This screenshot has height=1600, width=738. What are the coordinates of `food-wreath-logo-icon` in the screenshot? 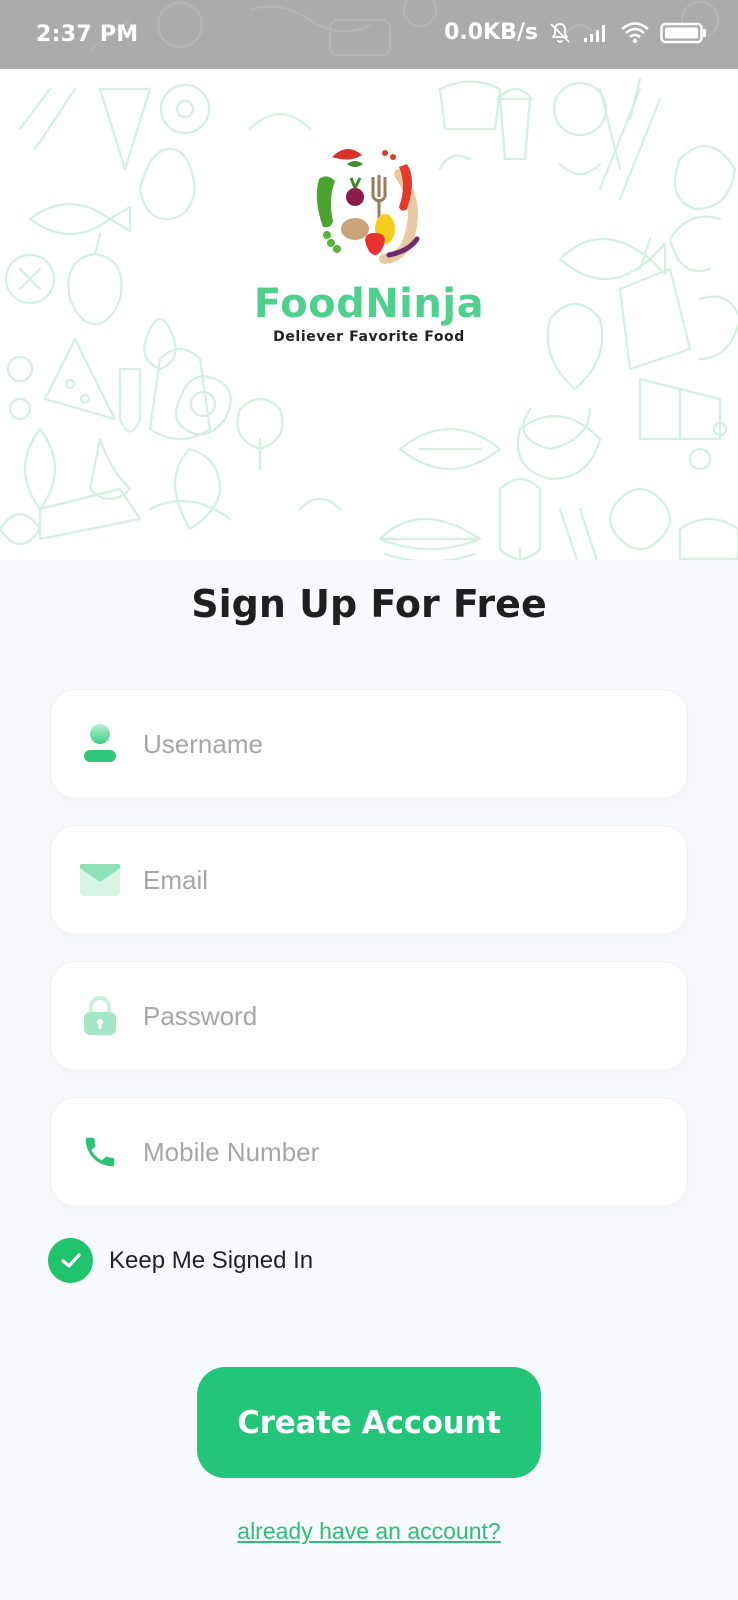 It's located at (368, 206).